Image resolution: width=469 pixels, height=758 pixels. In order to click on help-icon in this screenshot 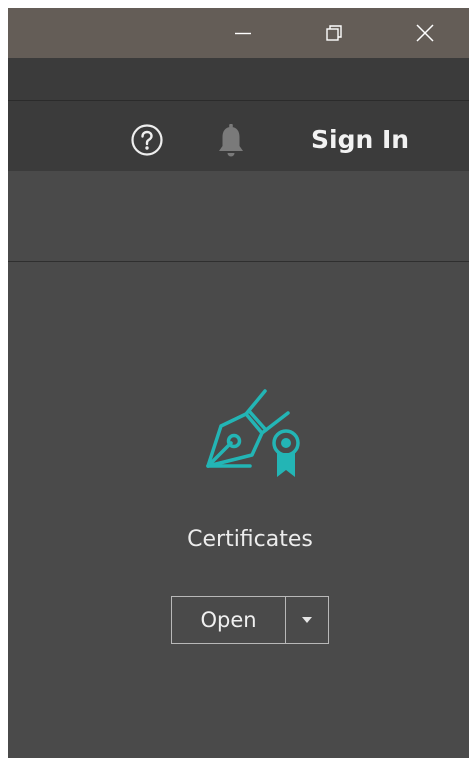, I will do `click(147, 140)`.